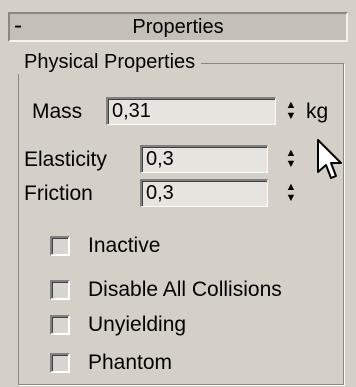 Image resolution: width=356 pixels, height=387 pixels. I want to click on mass-spinner: ▲ ▼, so click(291, 111).